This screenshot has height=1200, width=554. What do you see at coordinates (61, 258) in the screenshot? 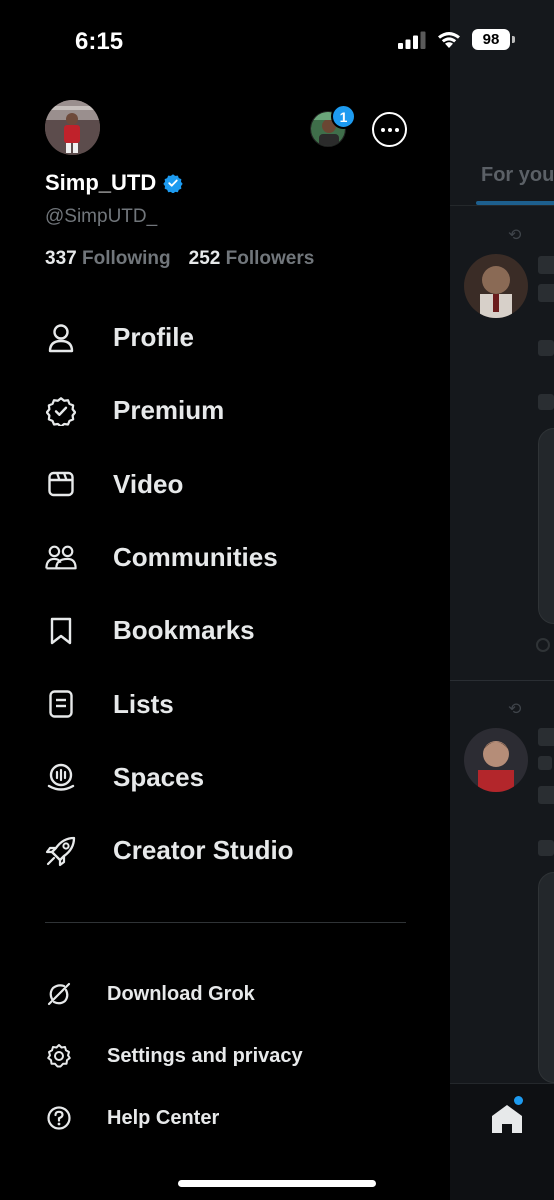
I see `following-count: 337` at bounding box center [61, 258].